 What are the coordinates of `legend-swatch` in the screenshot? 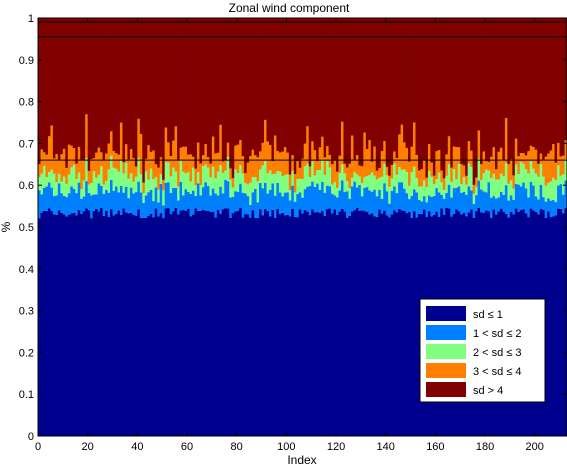 It's located at (446, 370).